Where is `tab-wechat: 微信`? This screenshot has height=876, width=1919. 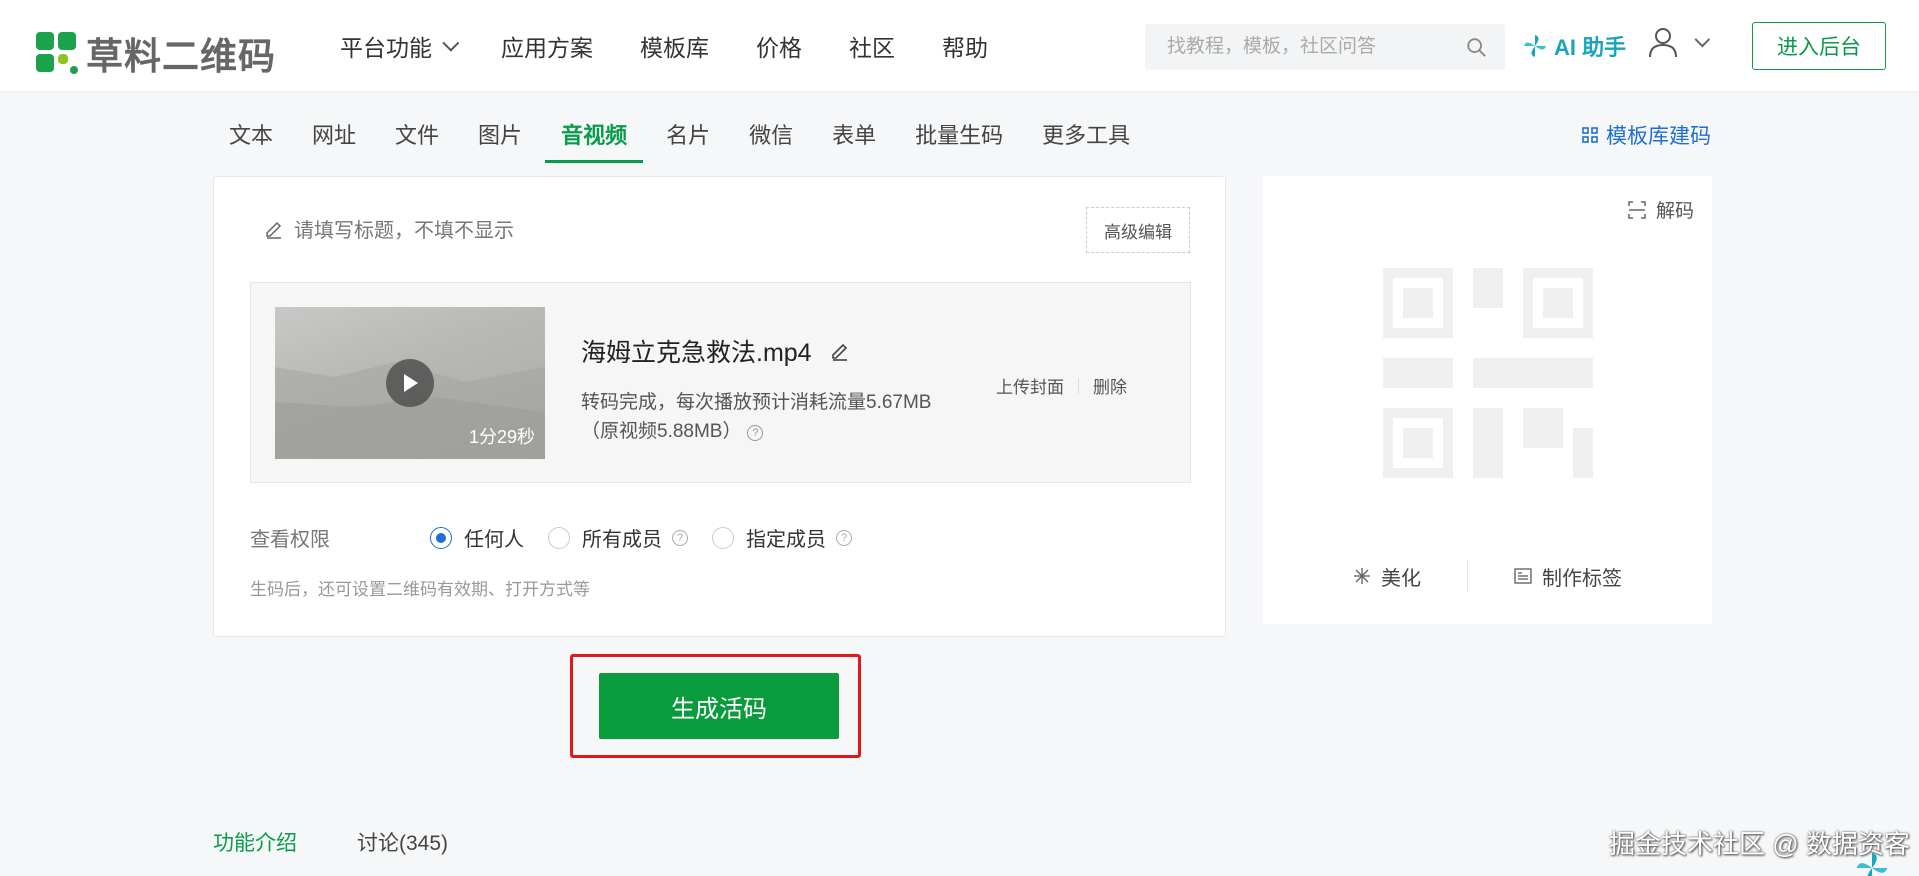
tab-wechat: 微信 is located at coordinates (771, 135).